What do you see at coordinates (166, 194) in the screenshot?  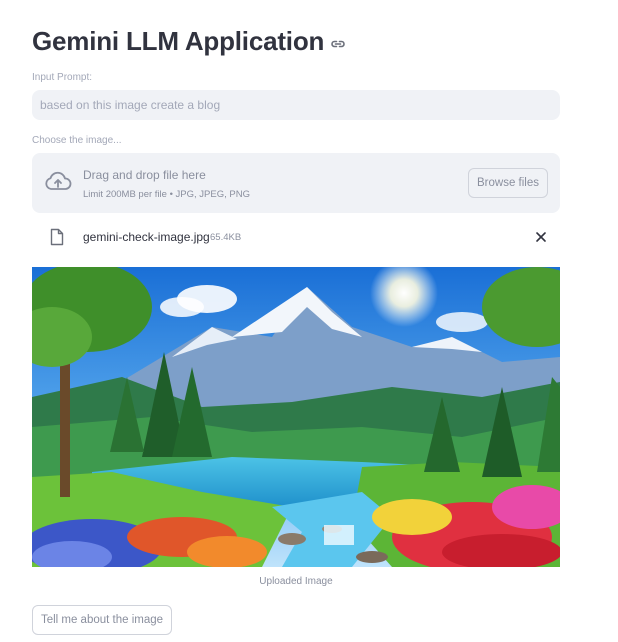 I see `dropzone-limit: Limit 200MB per file • JPG, JPEG, PNG` at bounding box center [166, 194].